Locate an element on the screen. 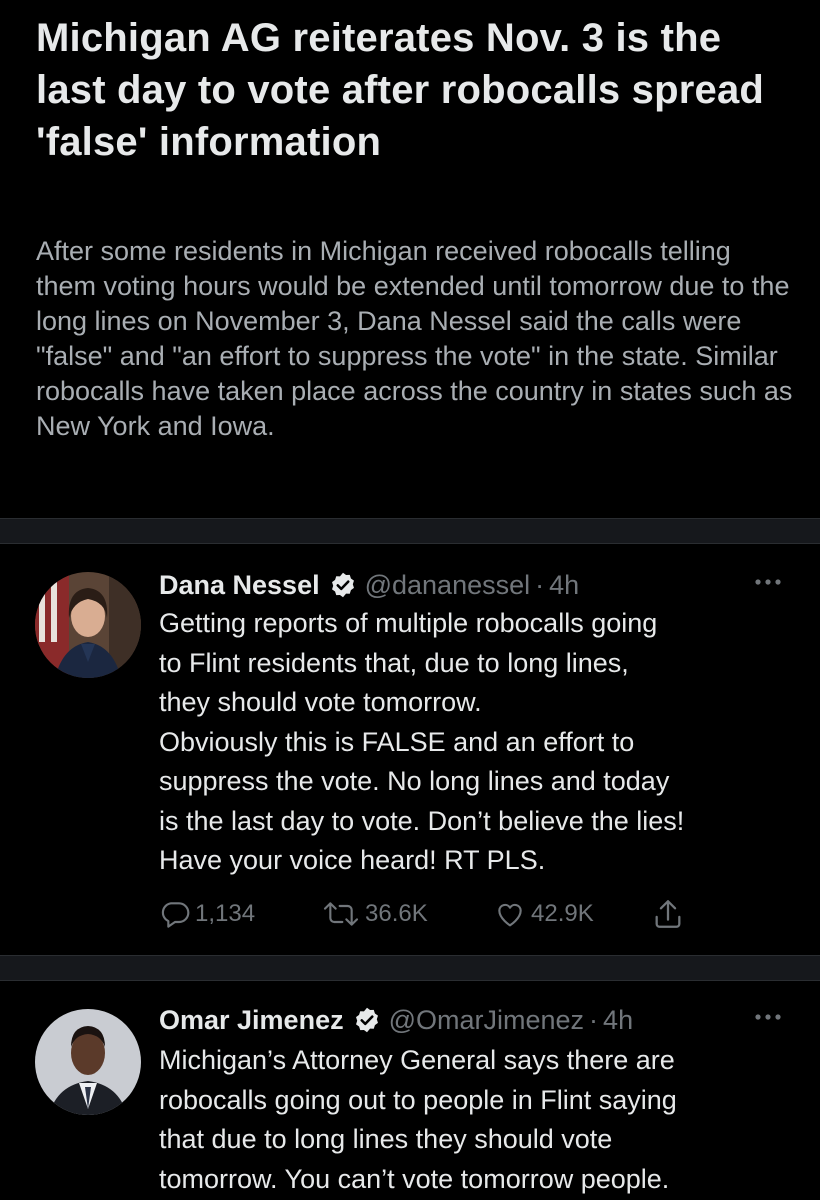 The width and height of the screenshot is (820, 1200). retweet-icon is located at coordinates (341, 914).